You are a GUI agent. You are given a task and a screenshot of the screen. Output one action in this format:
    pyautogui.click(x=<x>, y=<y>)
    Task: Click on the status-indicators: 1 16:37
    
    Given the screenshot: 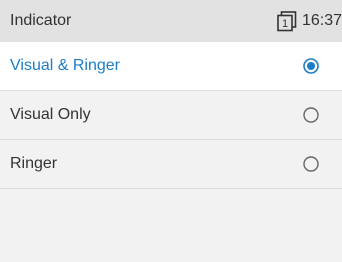 What is the action you would take?
    pyautogui.click(x=309, y=21)
    